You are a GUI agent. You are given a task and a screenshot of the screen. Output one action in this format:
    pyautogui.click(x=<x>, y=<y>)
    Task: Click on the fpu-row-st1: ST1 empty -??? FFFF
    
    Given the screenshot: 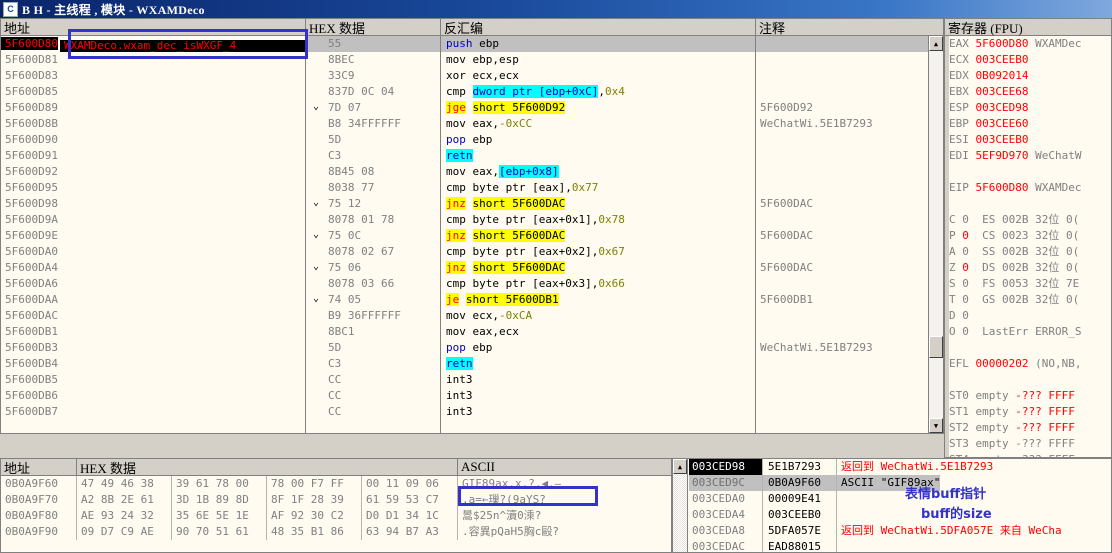 What is the action you would take?
    pyautogui.click(x=1030, y=412)
    